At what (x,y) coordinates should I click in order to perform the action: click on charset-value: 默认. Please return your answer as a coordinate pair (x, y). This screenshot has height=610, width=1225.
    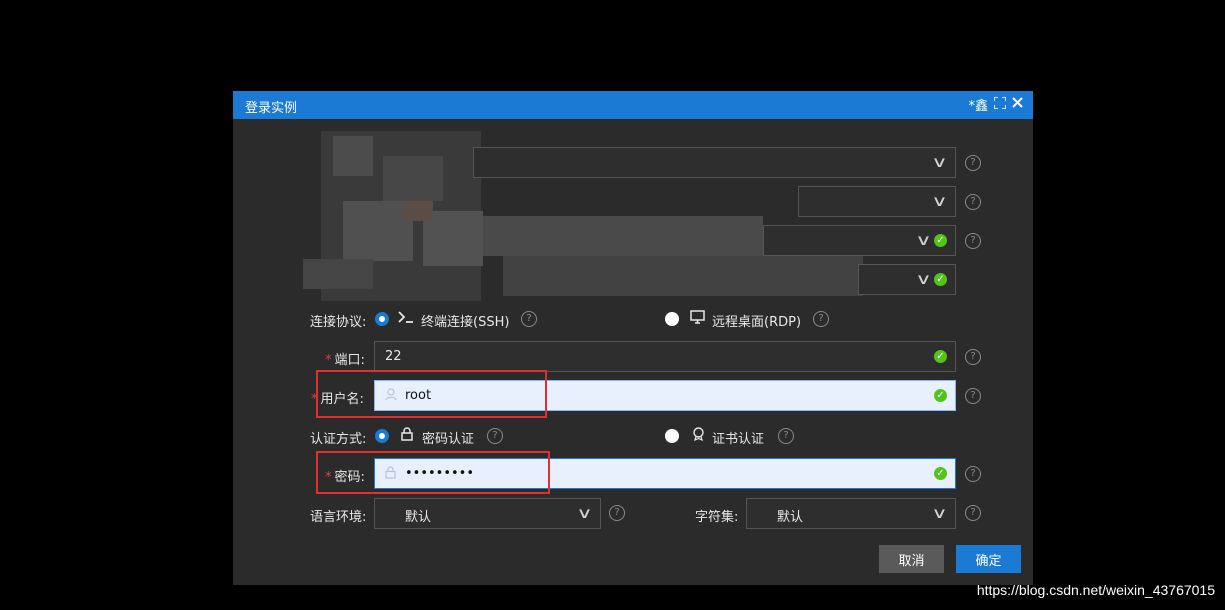
    Looking at the image, I should click on (790, 517).